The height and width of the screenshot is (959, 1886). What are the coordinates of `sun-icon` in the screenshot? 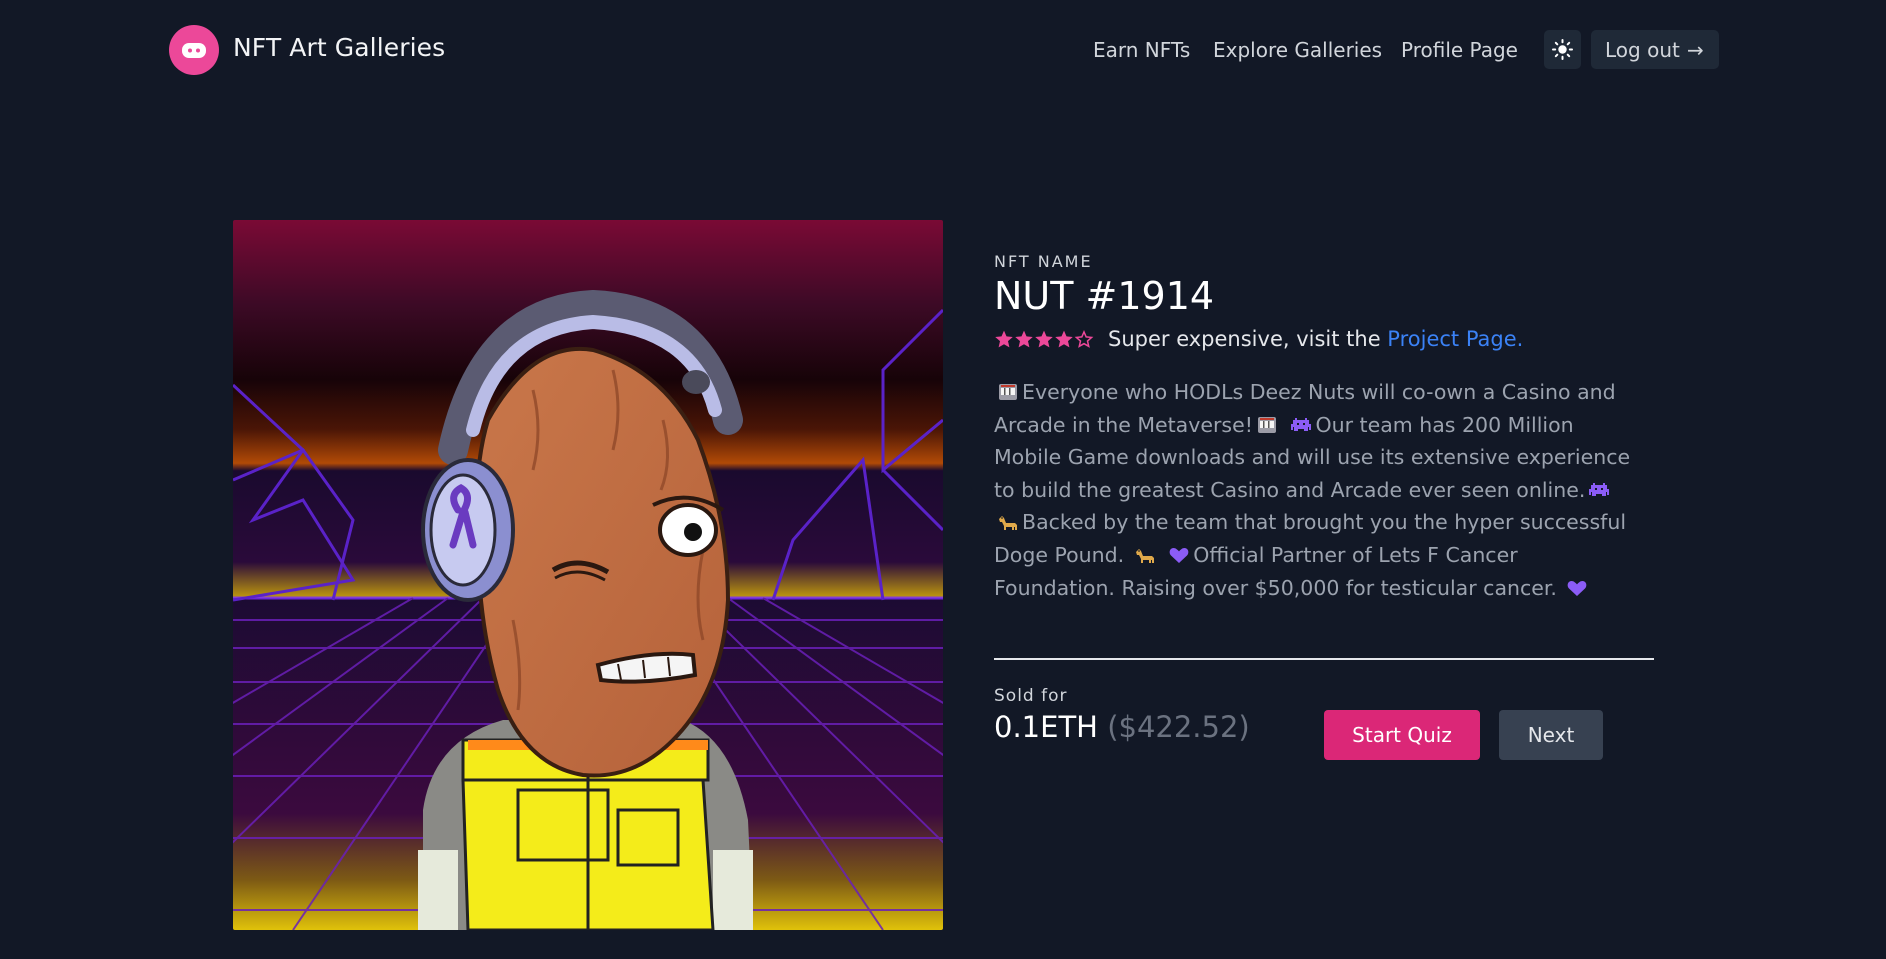 It's located at (1562, 49).